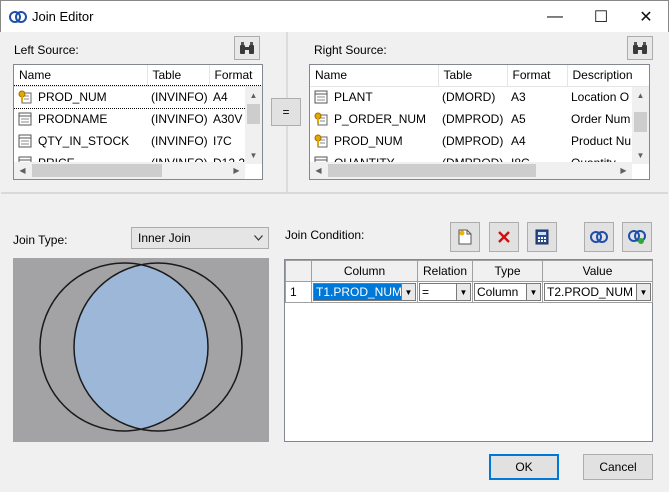  Describe the element at coordinates (138, 97) in the screenshot. I see `field-row: PROD_NUM (INVINFO) A4` at that location.